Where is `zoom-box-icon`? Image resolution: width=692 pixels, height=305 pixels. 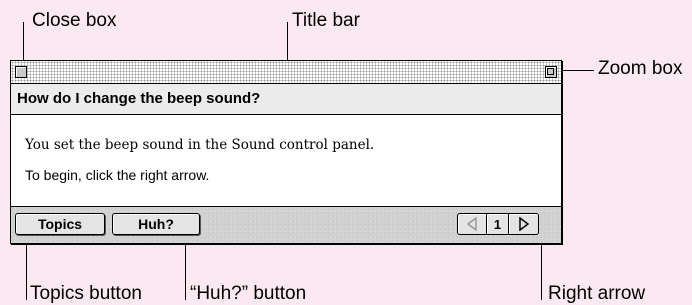 zoom-box-icon is located at coordinates (550, 71).